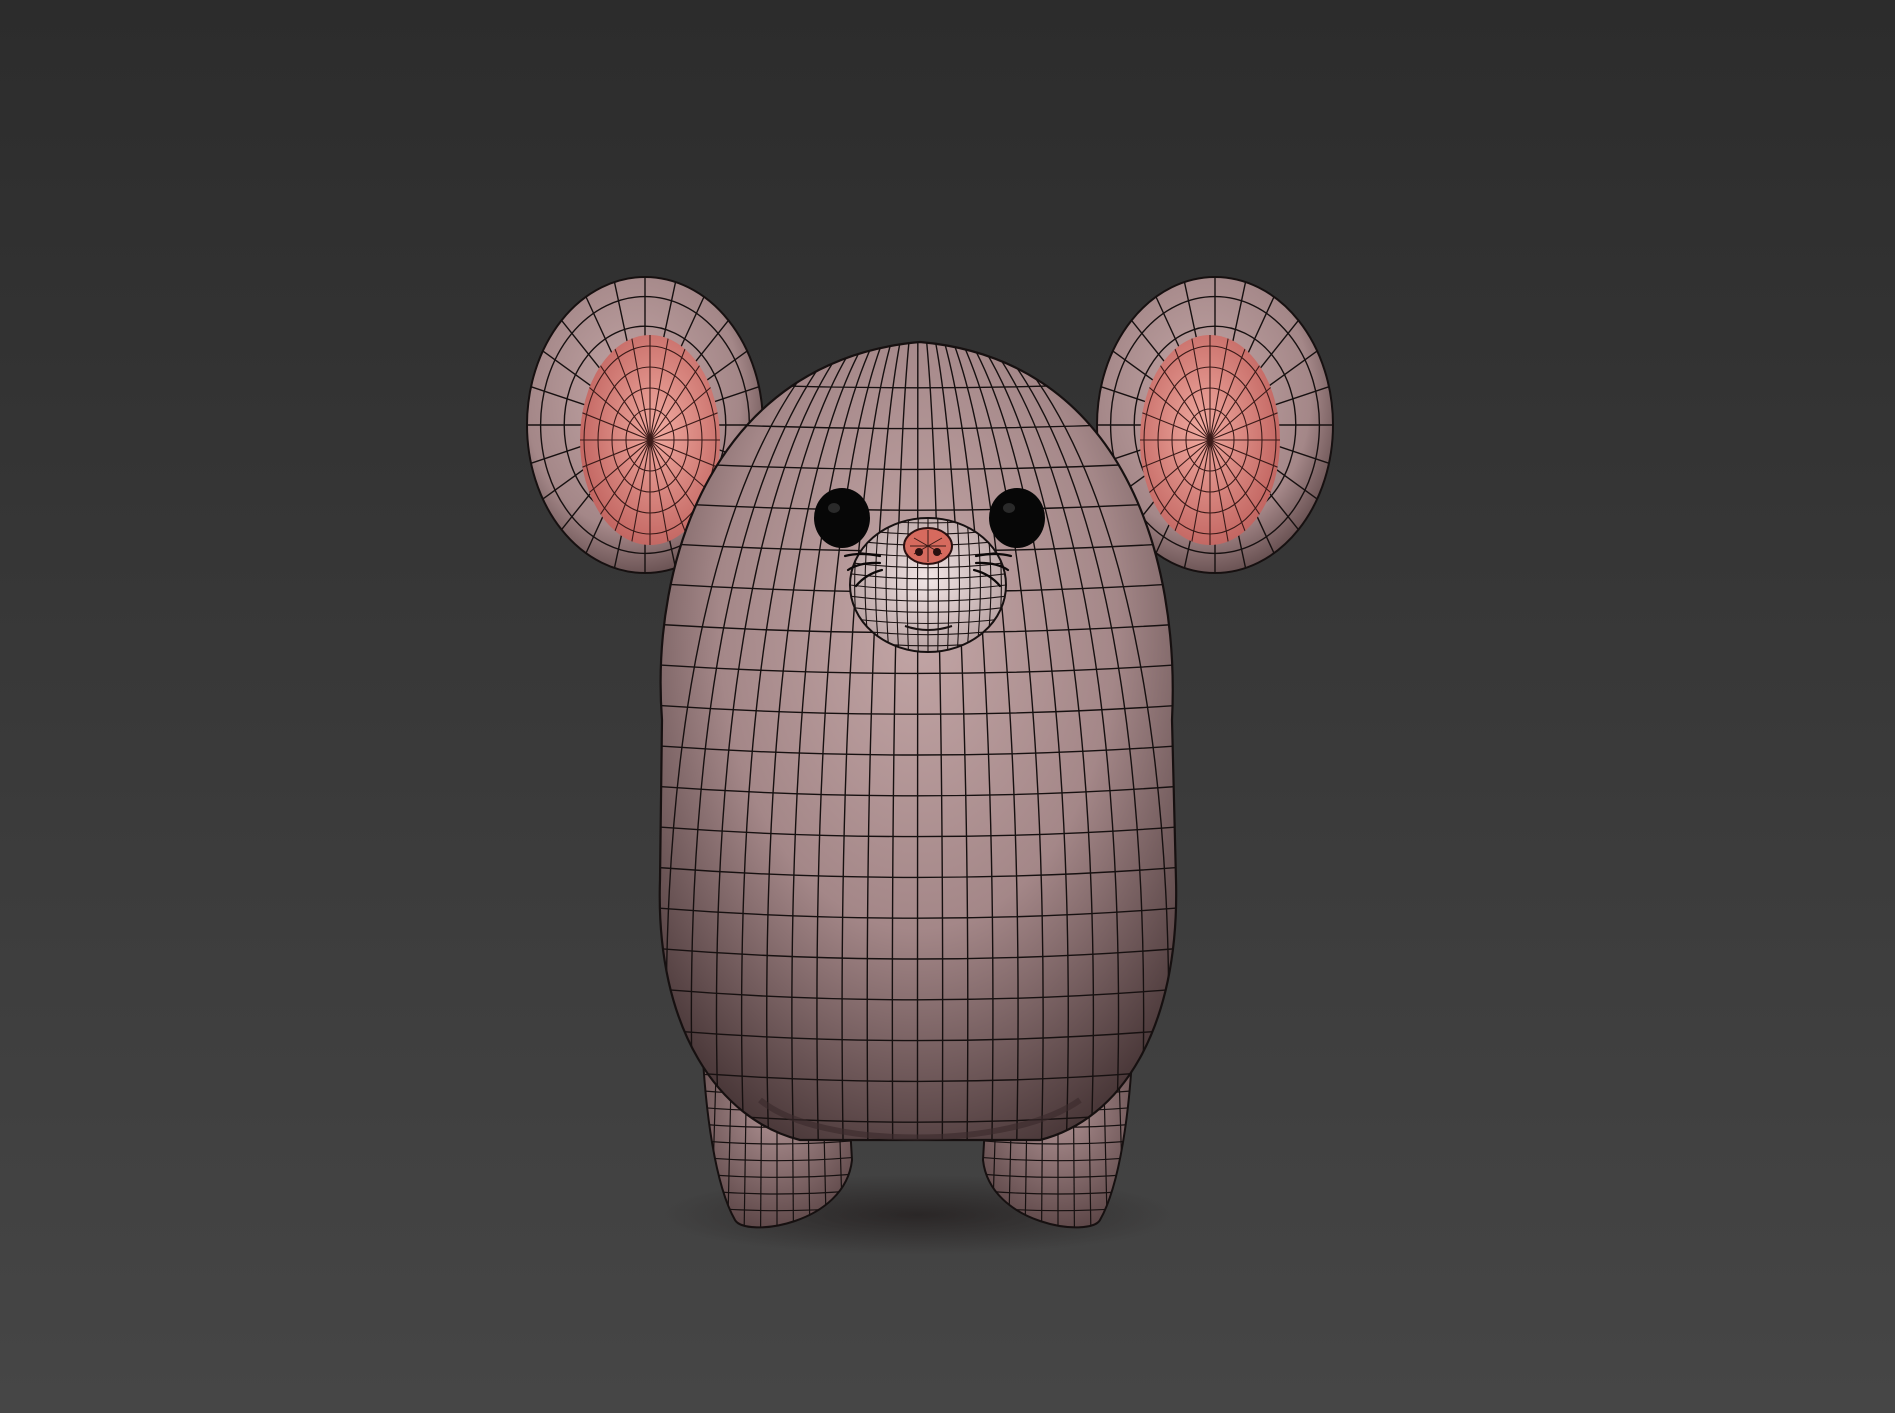  Describe the element at coordinates (928, 546) in the screenshot. I see `nose` at that location.